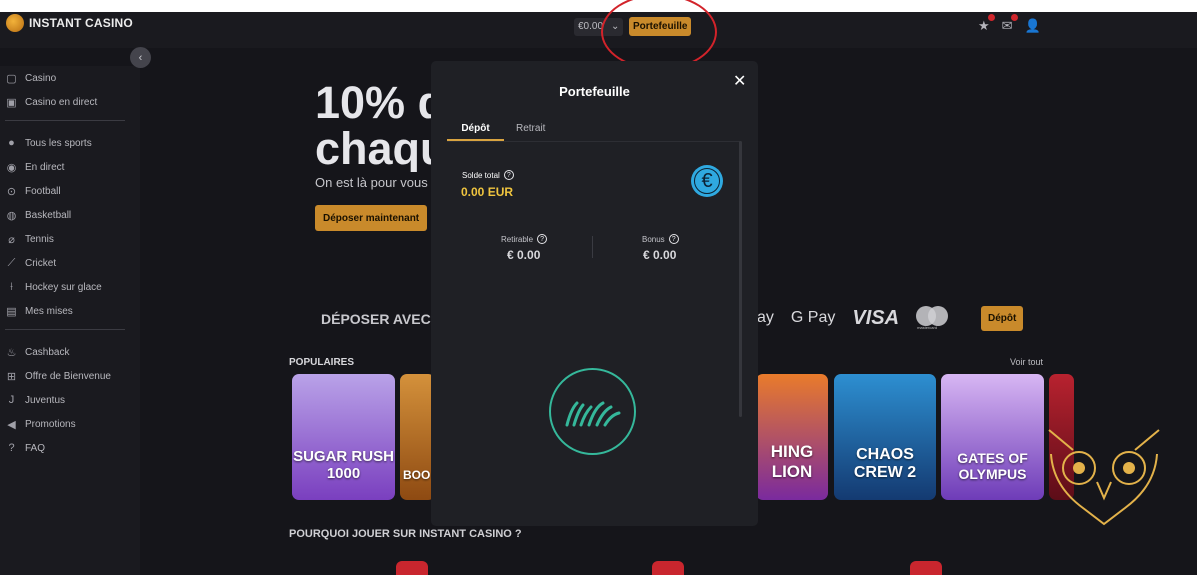 This screenshot has height=575, width=1197. I want to click on loading-spinner-icon, so click(592, 411).